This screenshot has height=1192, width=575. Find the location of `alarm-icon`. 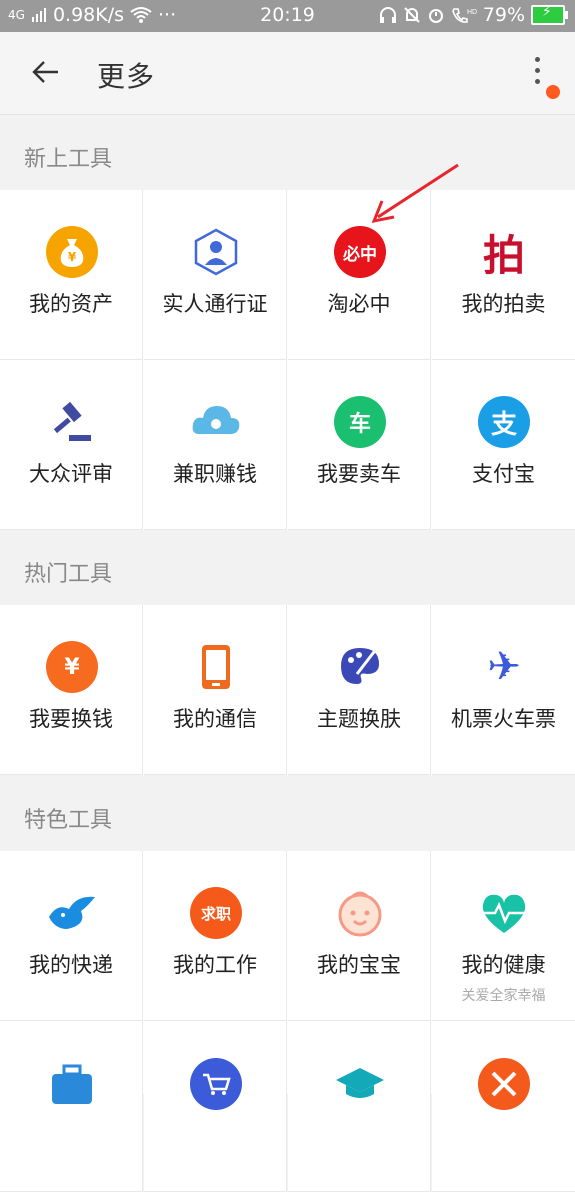

alarm-icon is located at coordinates (435, 16).